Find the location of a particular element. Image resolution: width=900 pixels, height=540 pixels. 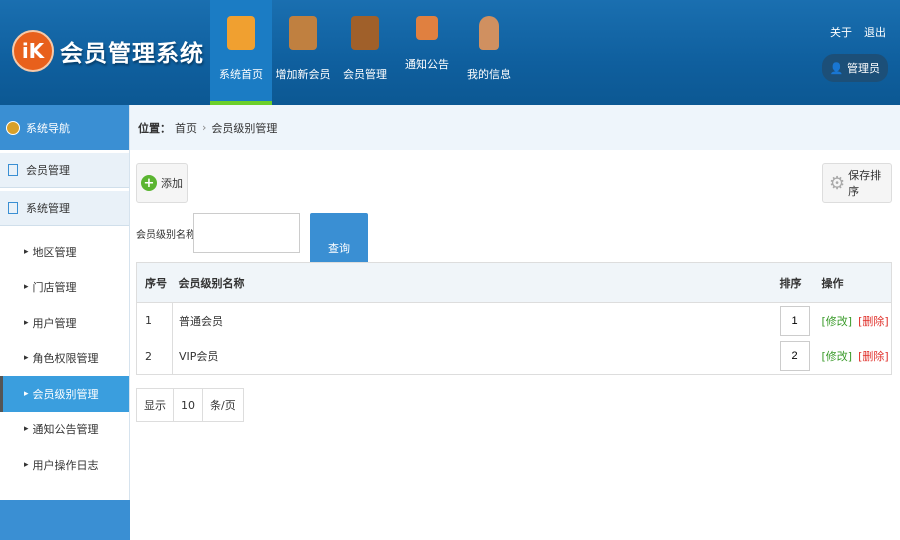

add-button: + 添加 is located at coordinates (162, 183).